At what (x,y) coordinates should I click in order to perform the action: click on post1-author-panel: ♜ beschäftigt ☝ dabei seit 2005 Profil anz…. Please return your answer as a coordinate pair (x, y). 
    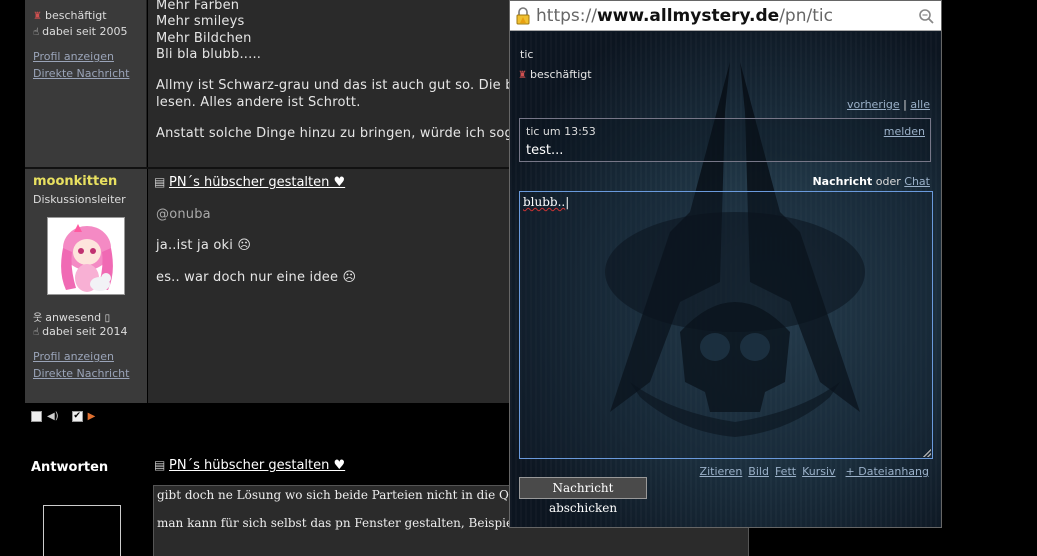
    Looking at the image, I should click on (86, 83).